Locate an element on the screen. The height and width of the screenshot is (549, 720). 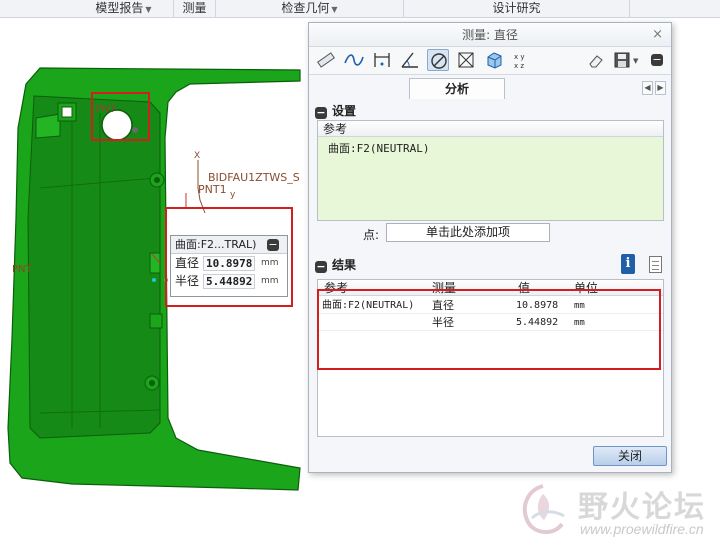
point-label: 点: is located at coordinates (371, 235).